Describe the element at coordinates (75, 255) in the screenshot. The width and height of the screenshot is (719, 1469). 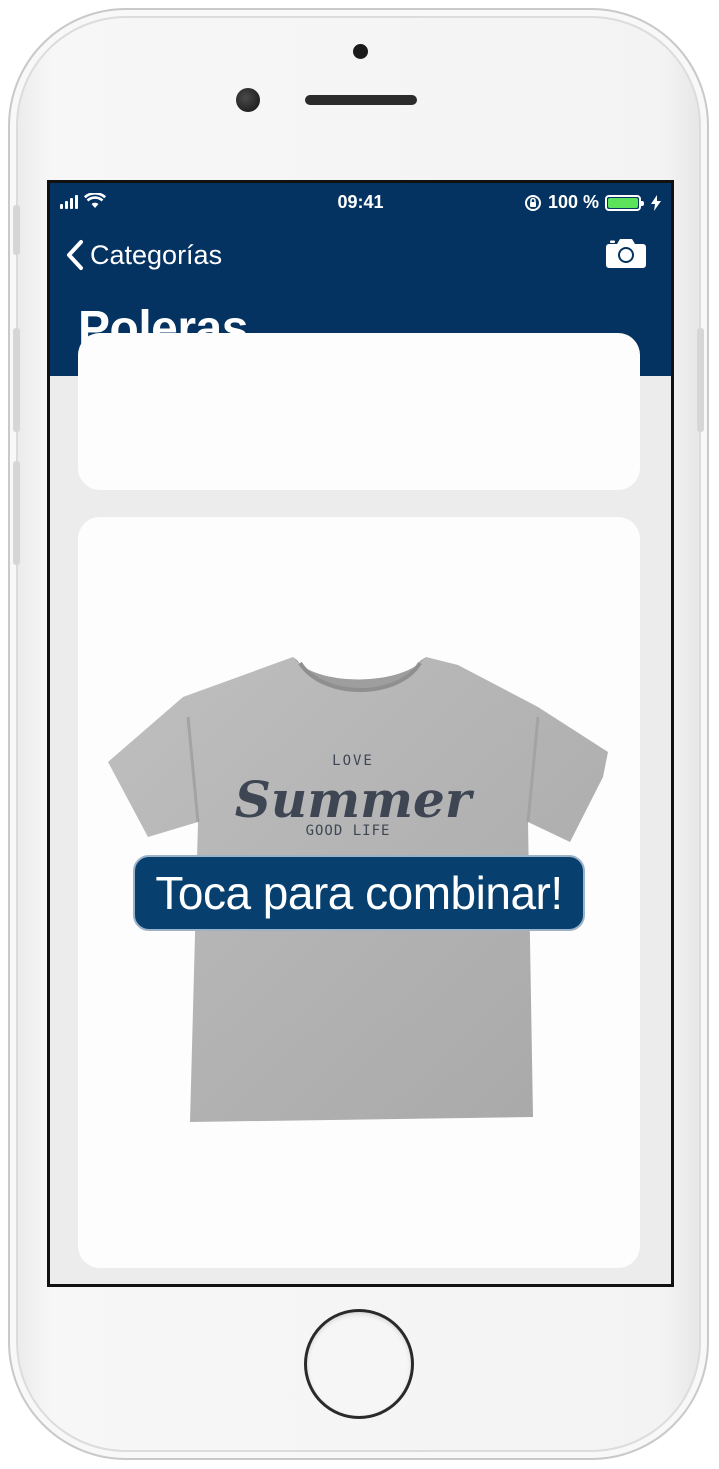
I see `chevron-left-icon` at that location.